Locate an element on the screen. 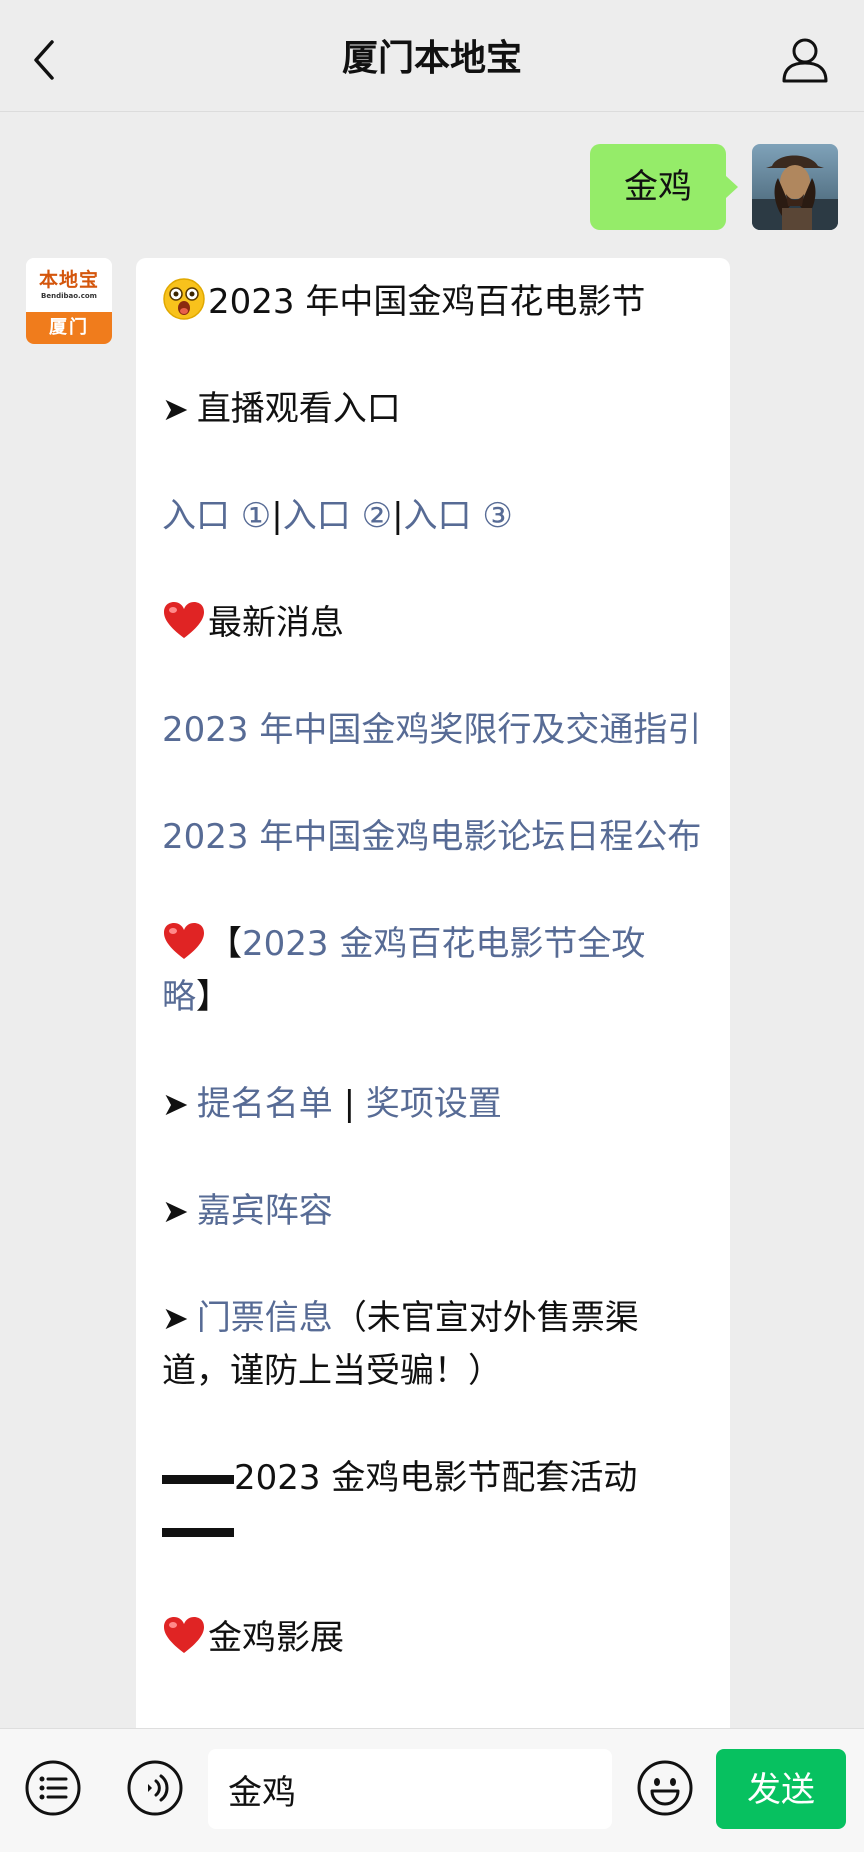 The width and height of the screenshot is (864, 1852). news-heading-line: 最新消息 is located at coordinates (433, 623).